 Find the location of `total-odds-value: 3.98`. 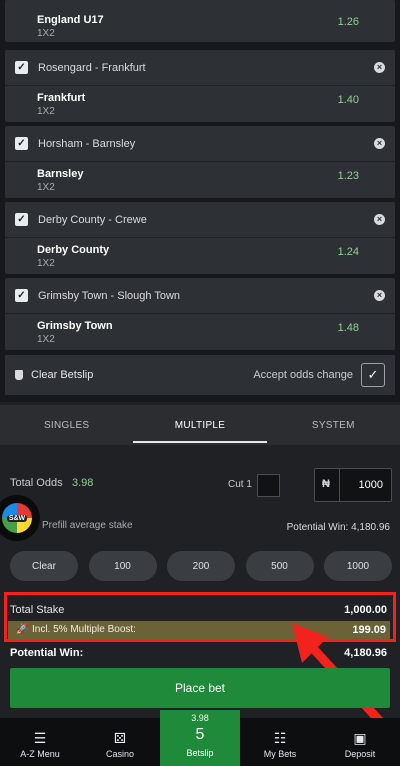

total-odds-value: 3.98 is located at coordinates (83, 483).